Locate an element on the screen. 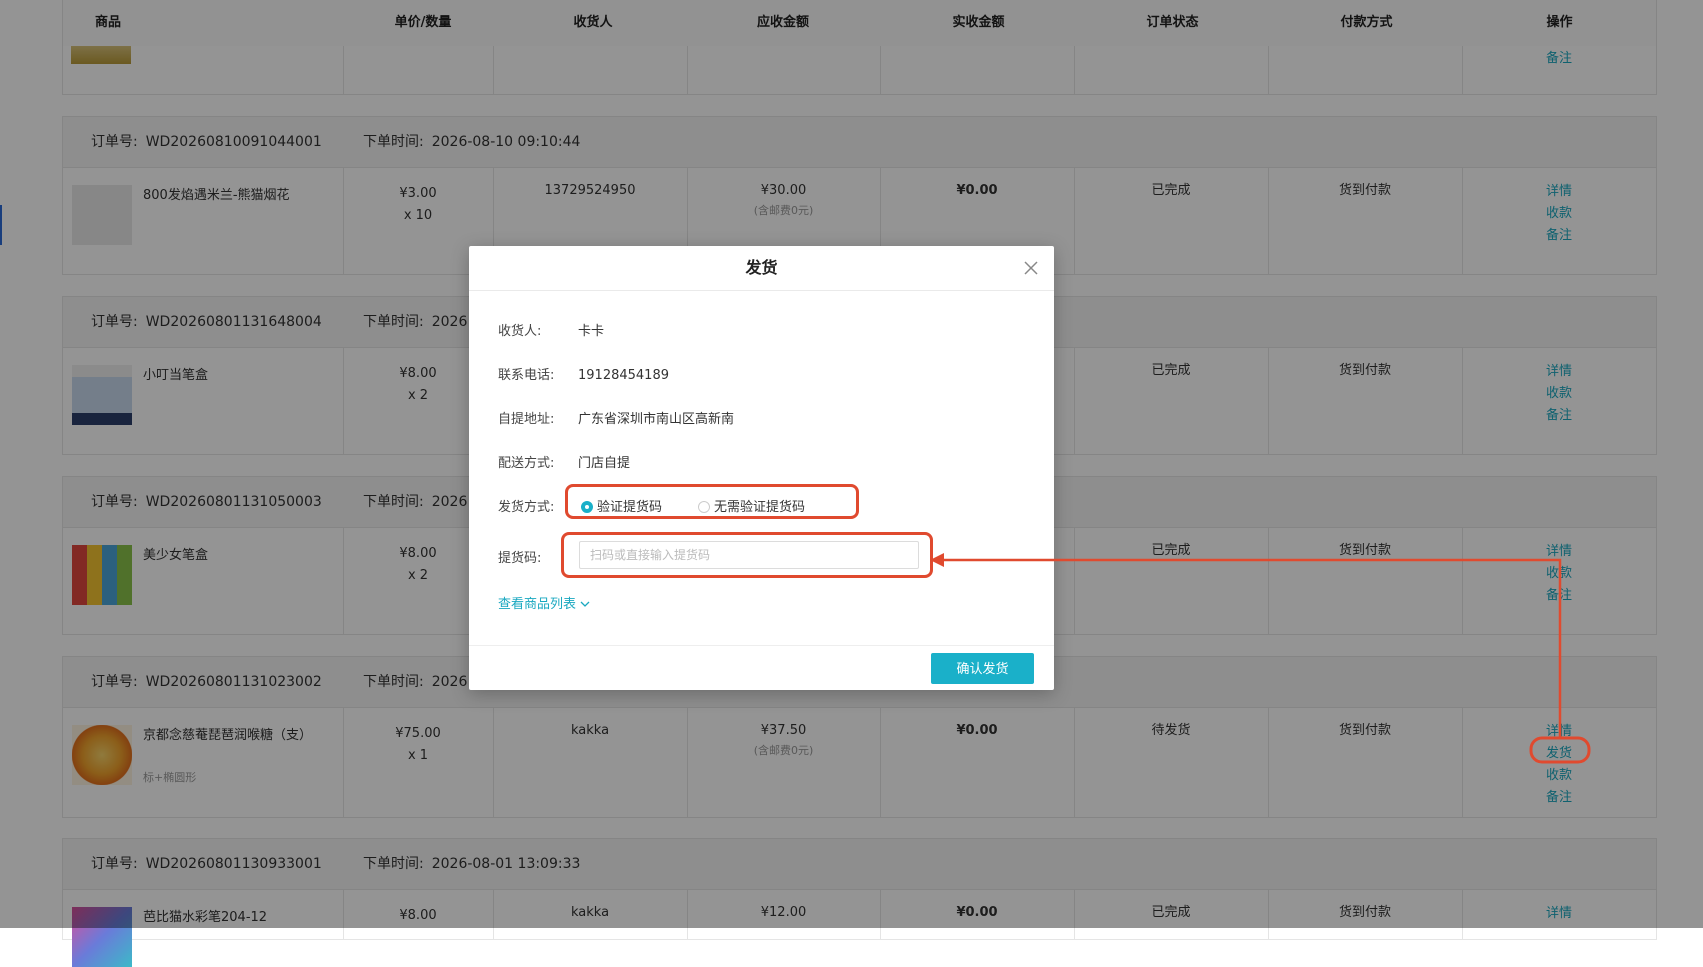 The image size is (1703, 967). chevron-down-icon is located at coordinates (585, 604).